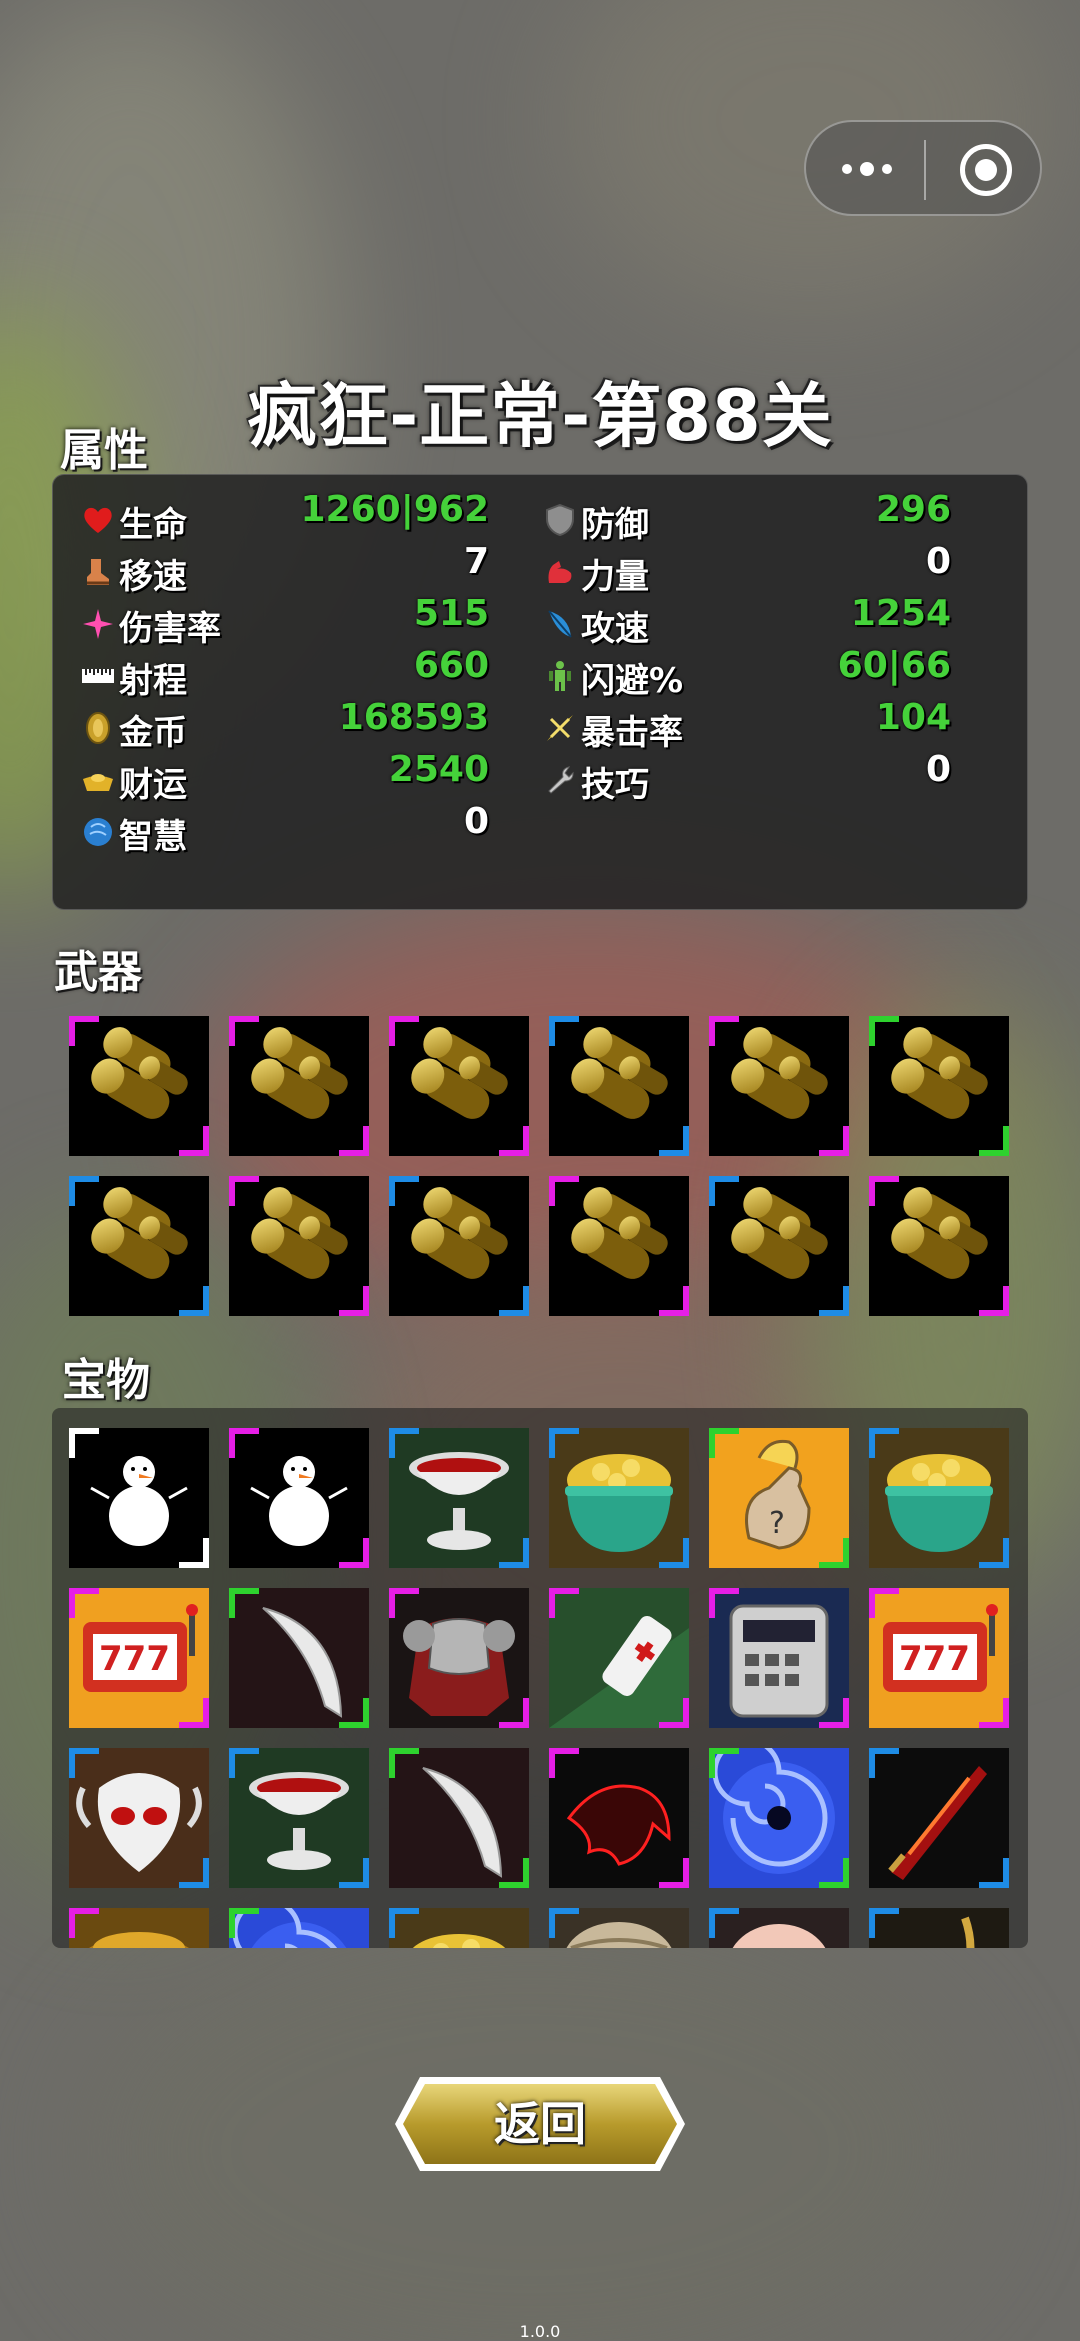 The height and width of the screenshot is (2341, 1080). I want to click on stat-right-row: 暴击率 104, so click(747, 725).